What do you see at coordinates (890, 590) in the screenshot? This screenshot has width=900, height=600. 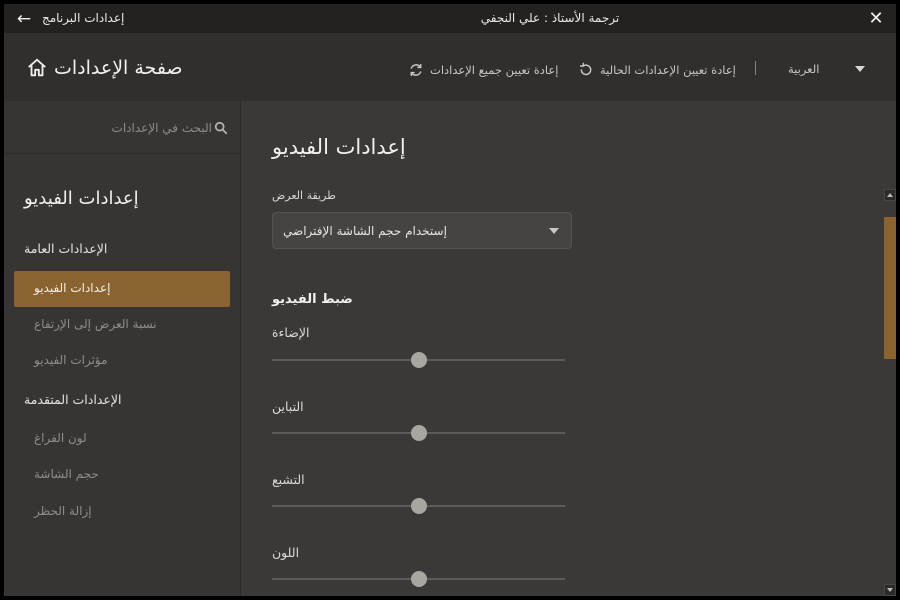 I see `scroll-down-icon` at bounding box center [890, 590].